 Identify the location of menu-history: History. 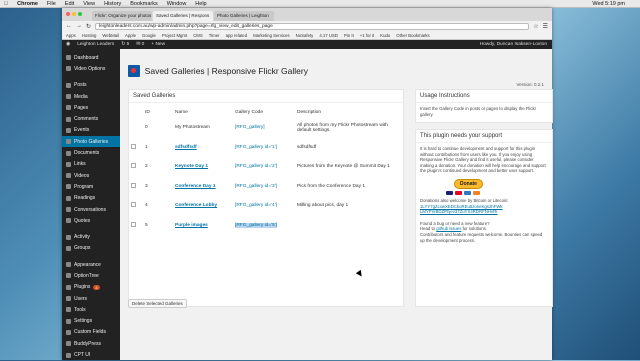
(112, 4).